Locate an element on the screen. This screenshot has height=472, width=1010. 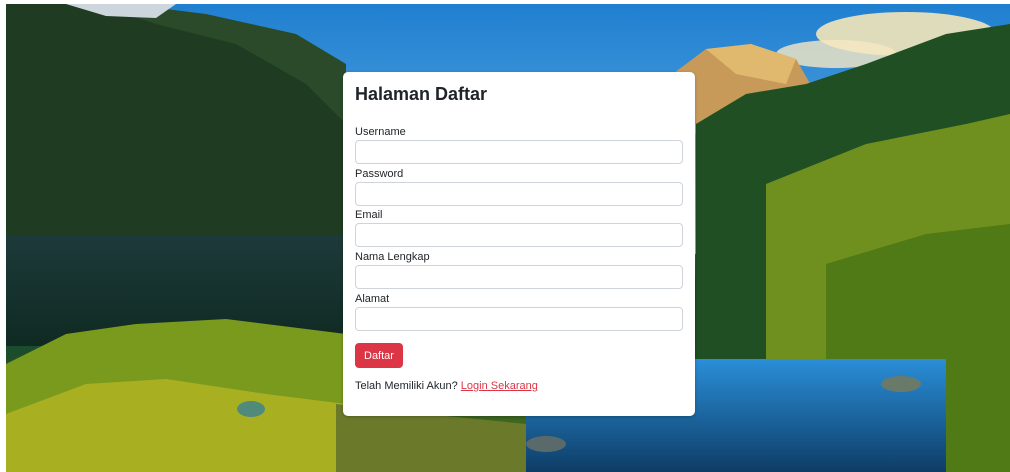
login-prompt-text: Telah Memiliki Akun? is located at coordinates (406, 386).